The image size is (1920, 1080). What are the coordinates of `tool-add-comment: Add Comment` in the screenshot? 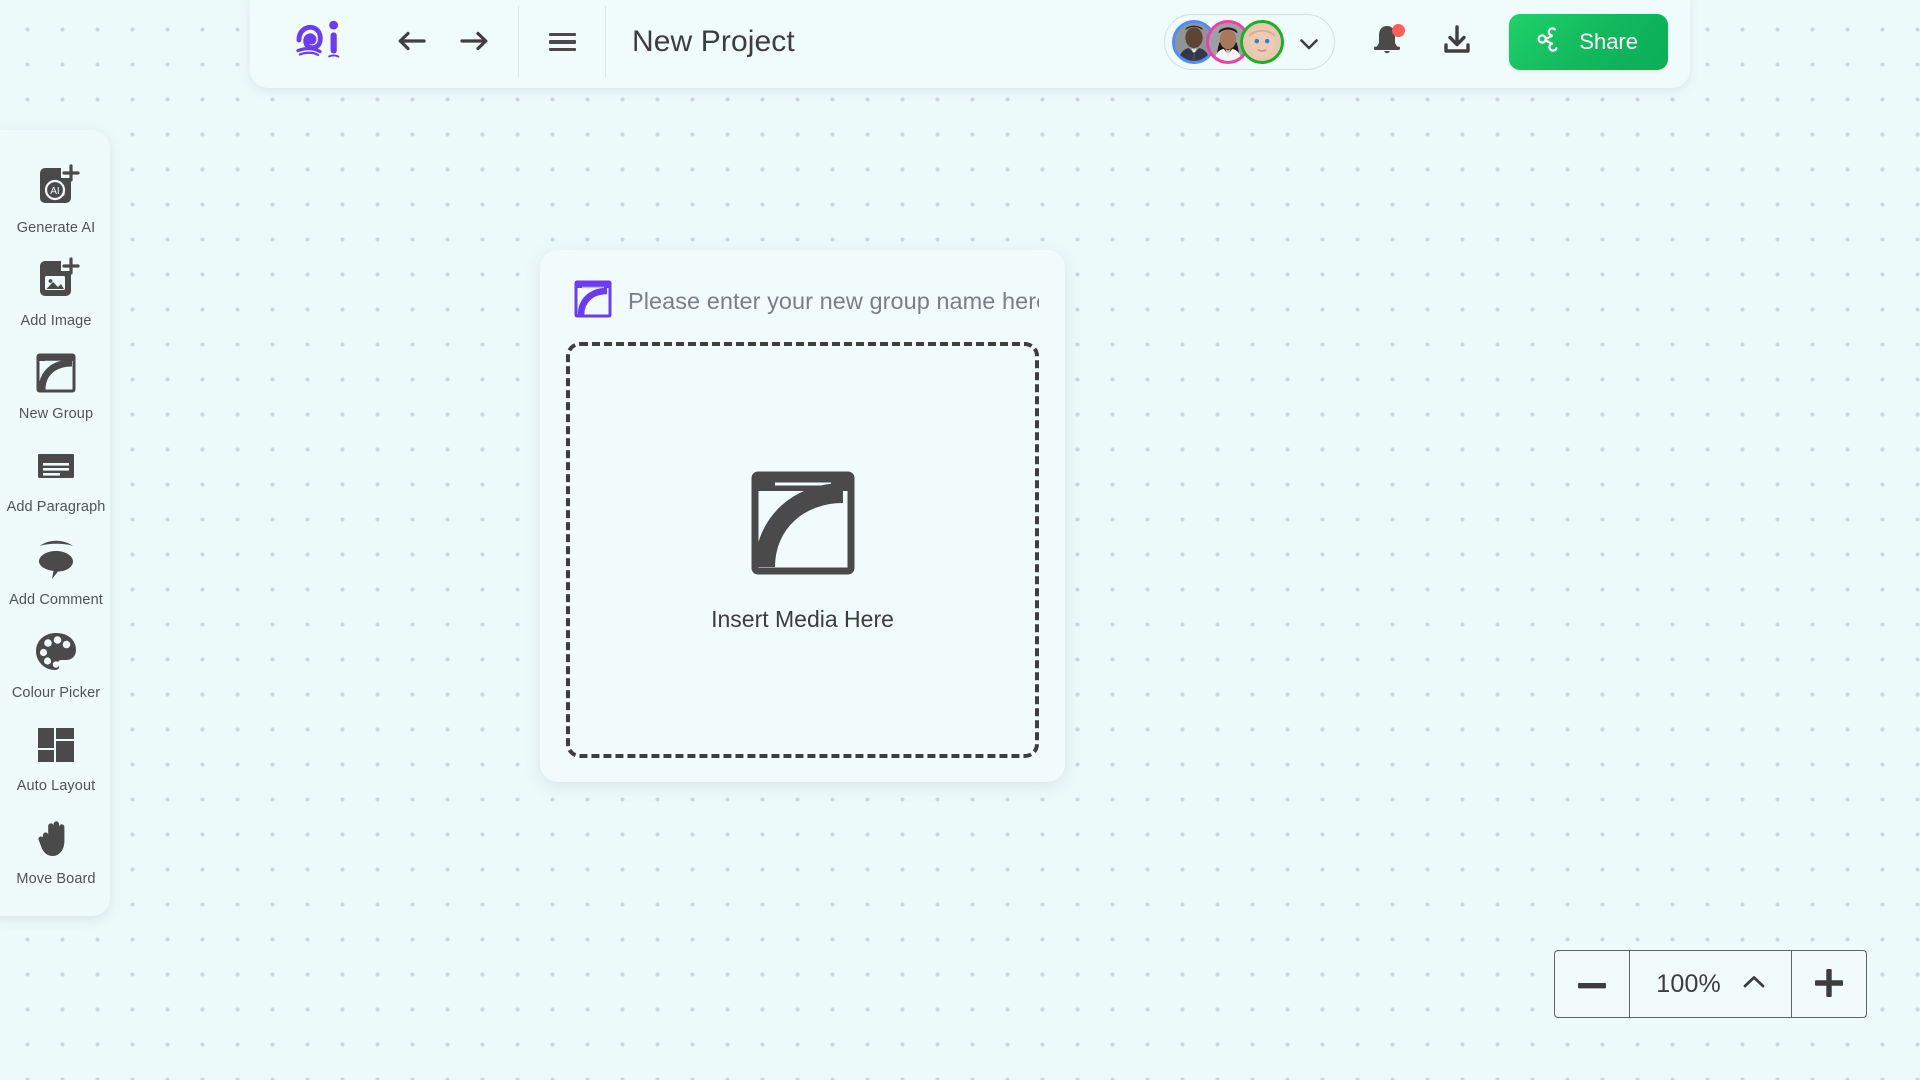 It's located at (56, 570).